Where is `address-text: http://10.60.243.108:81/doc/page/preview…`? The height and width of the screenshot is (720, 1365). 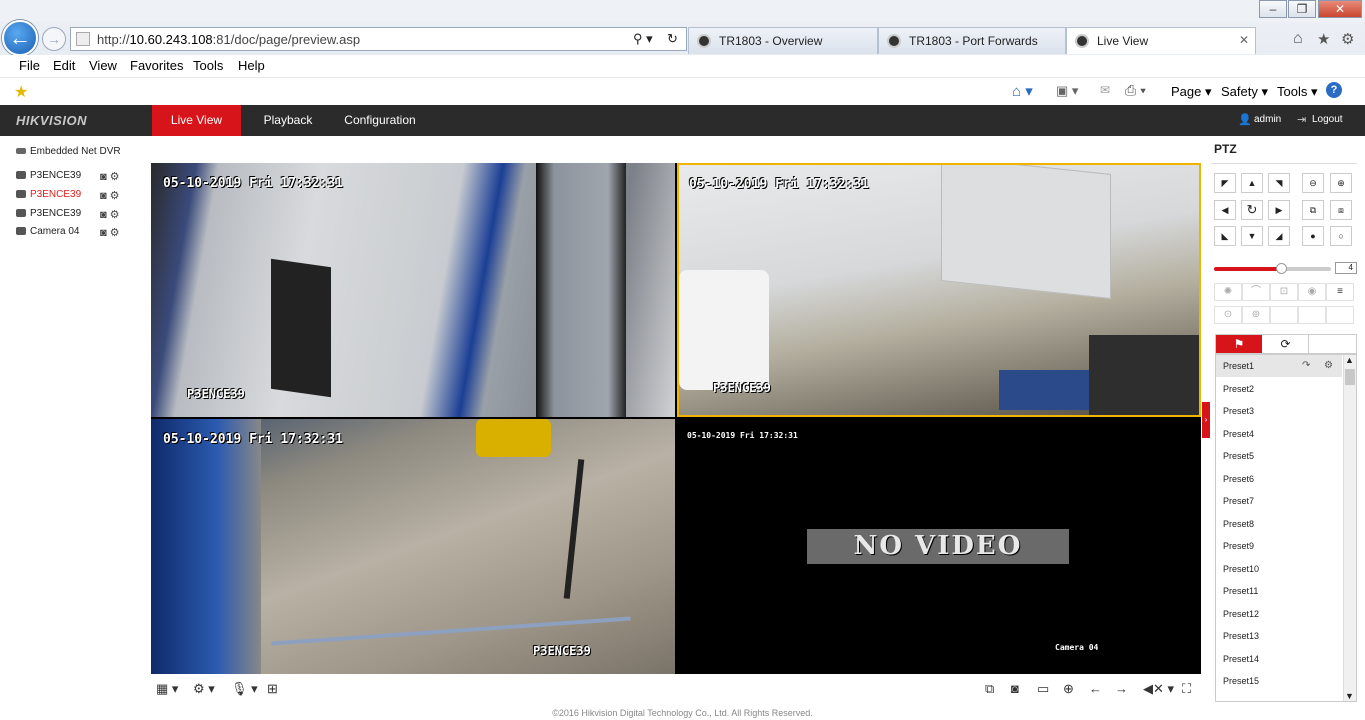 address-text: http://10.60.243.108:81/doc/page/preview… is located at coordinates (228, 39).